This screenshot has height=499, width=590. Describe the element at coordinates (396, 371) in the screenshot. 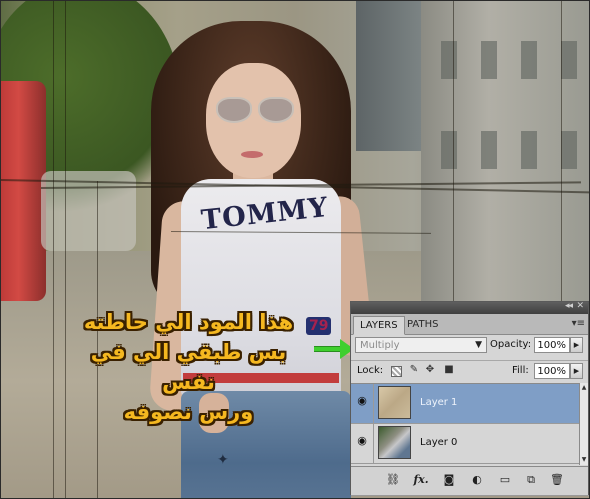

I see `lock-transparency-icon` at that location.